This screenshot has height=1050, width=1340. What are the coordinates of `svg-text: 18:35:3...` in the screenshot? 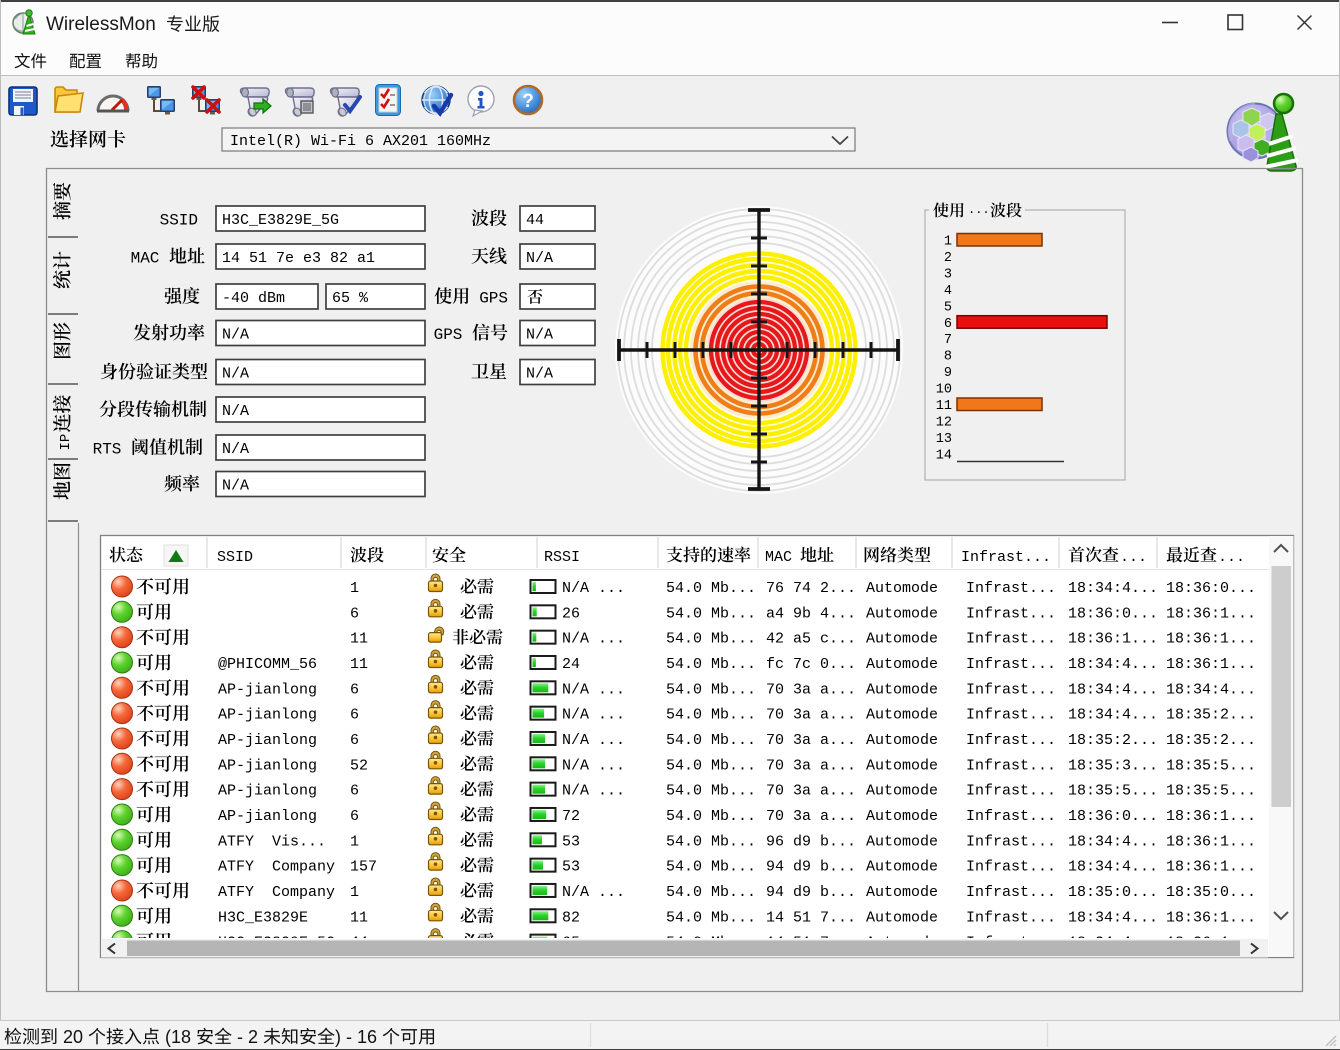 It's located at (1113, 765).